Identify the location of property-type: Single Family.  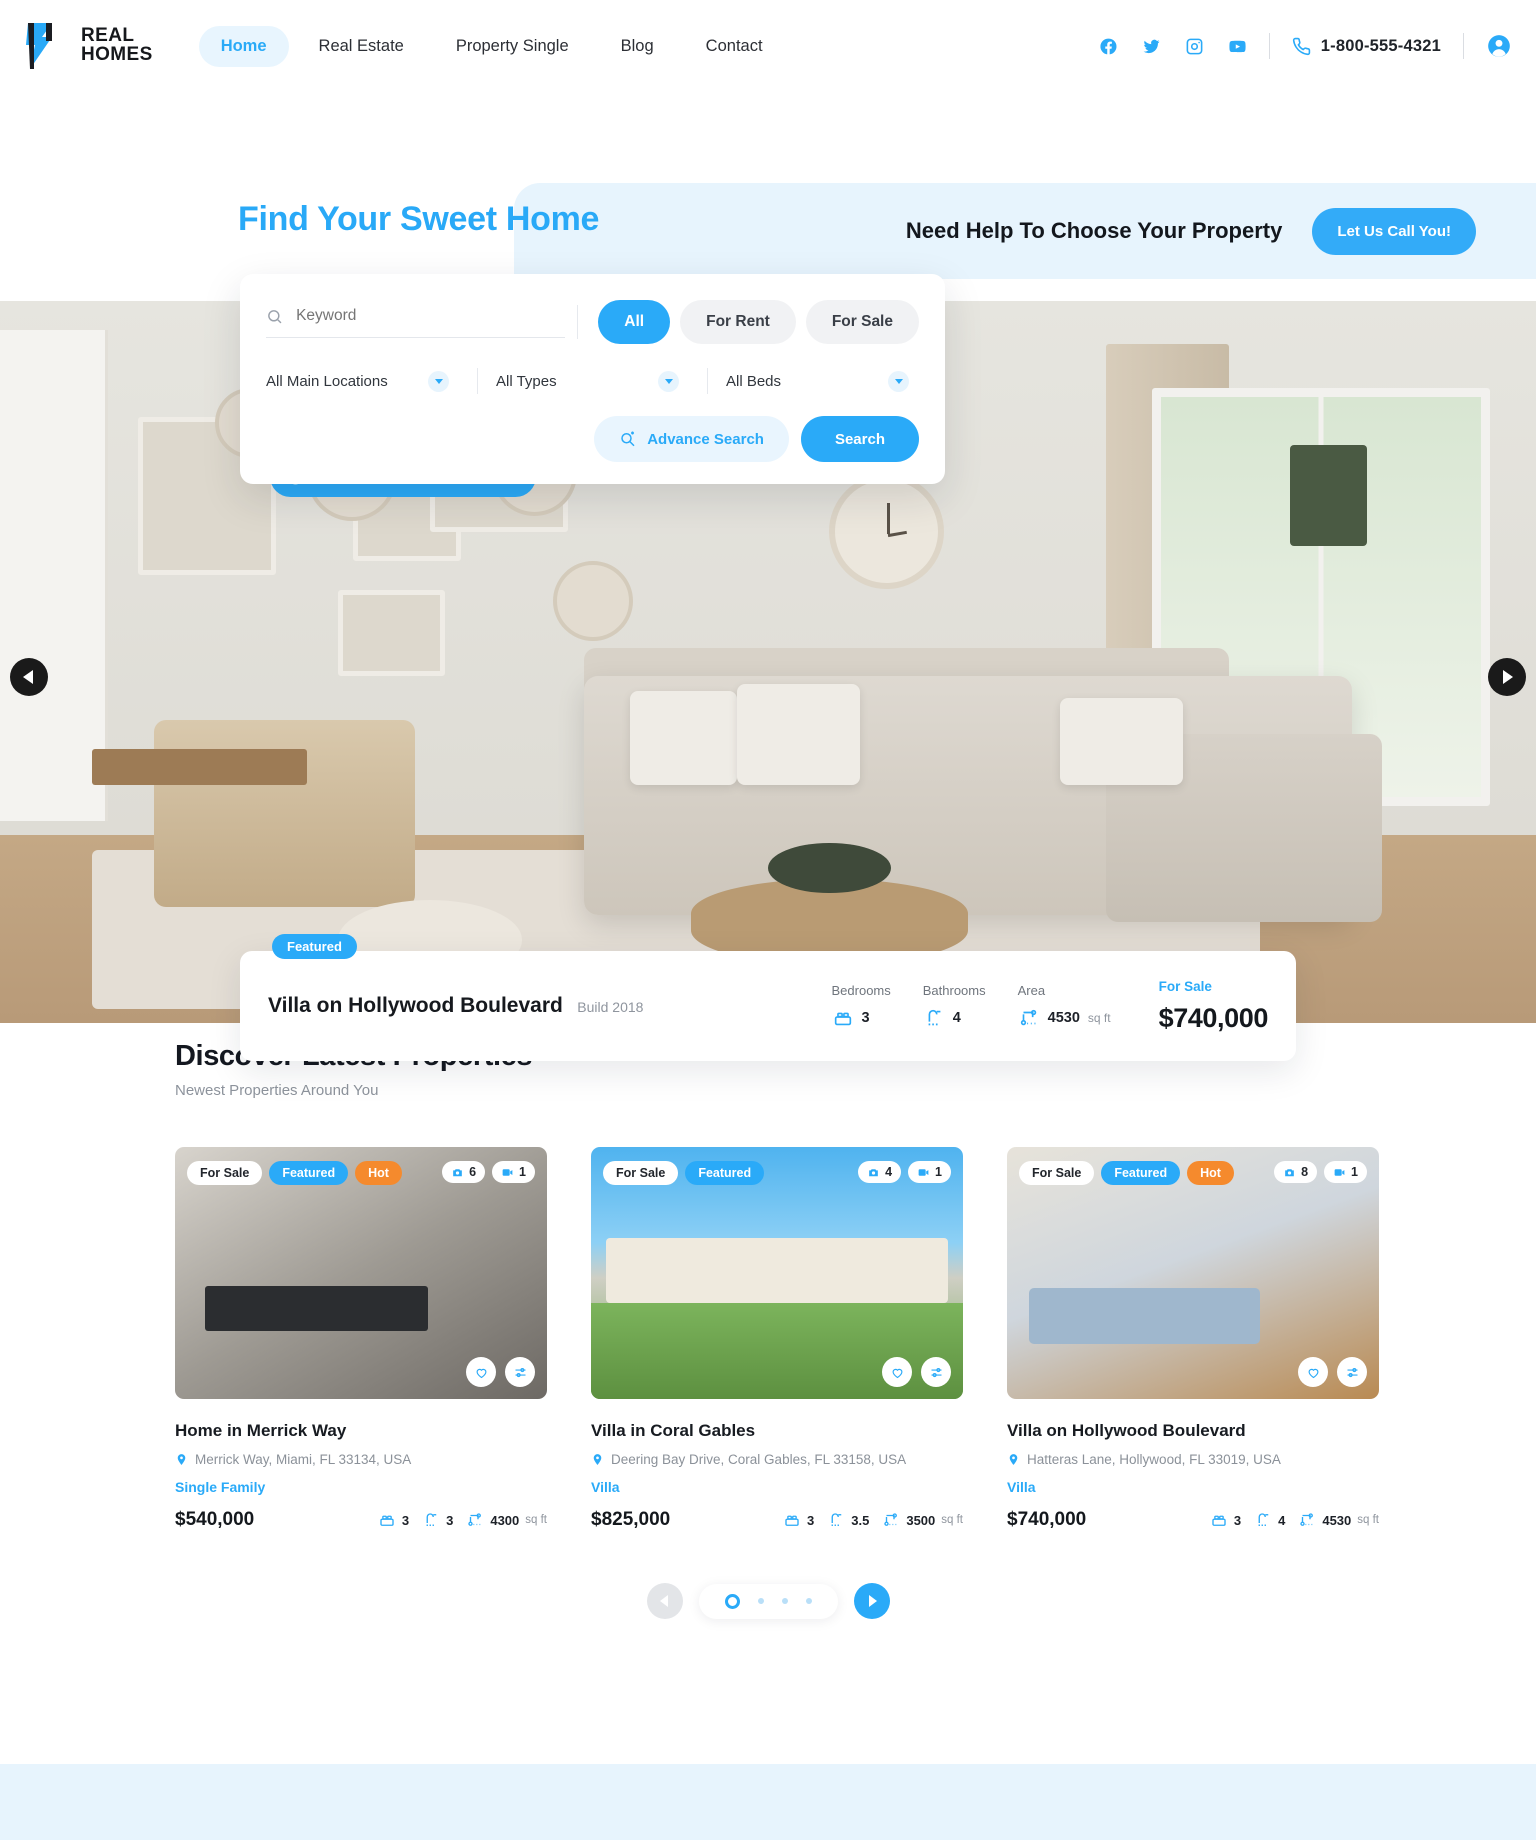
(220, 1487).